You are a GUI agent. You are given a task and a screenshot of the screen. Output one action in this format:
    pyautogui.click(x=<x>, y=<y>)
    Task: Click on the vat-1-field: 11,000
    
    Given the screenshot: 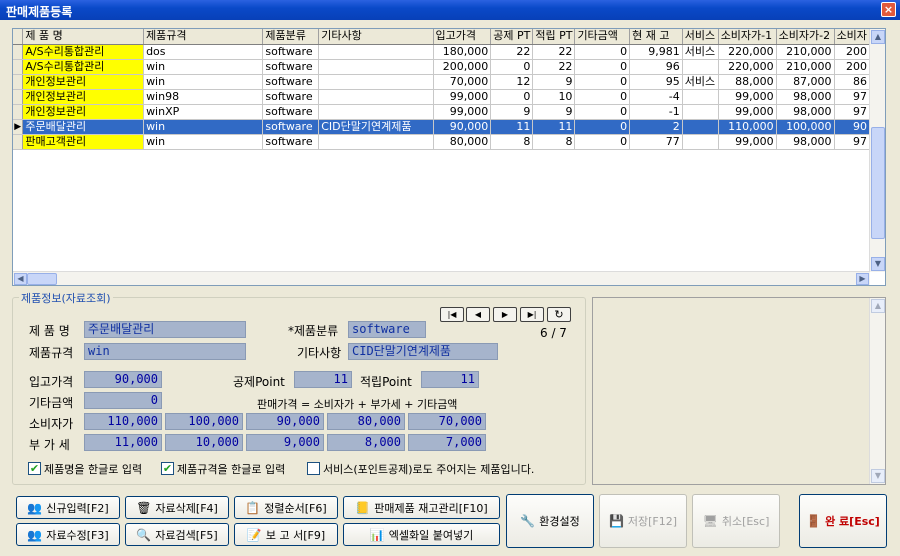 What is the action you would take?
    pyautogui.click(x=123, y=442)
    